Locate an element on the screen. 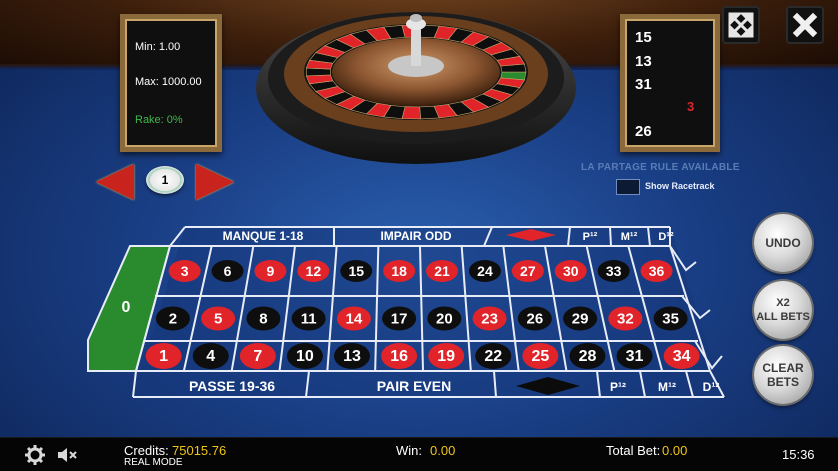 Image resolution: width=838 pixels, height=471 pixels. number-14-cell: 14 is located at coordinates (353, 318).